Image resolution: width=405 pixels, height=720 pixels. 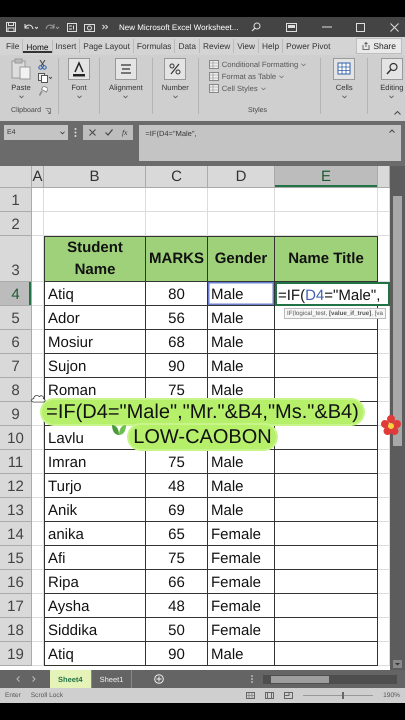 I want to click on more-icon, so click(x=105, y=27).